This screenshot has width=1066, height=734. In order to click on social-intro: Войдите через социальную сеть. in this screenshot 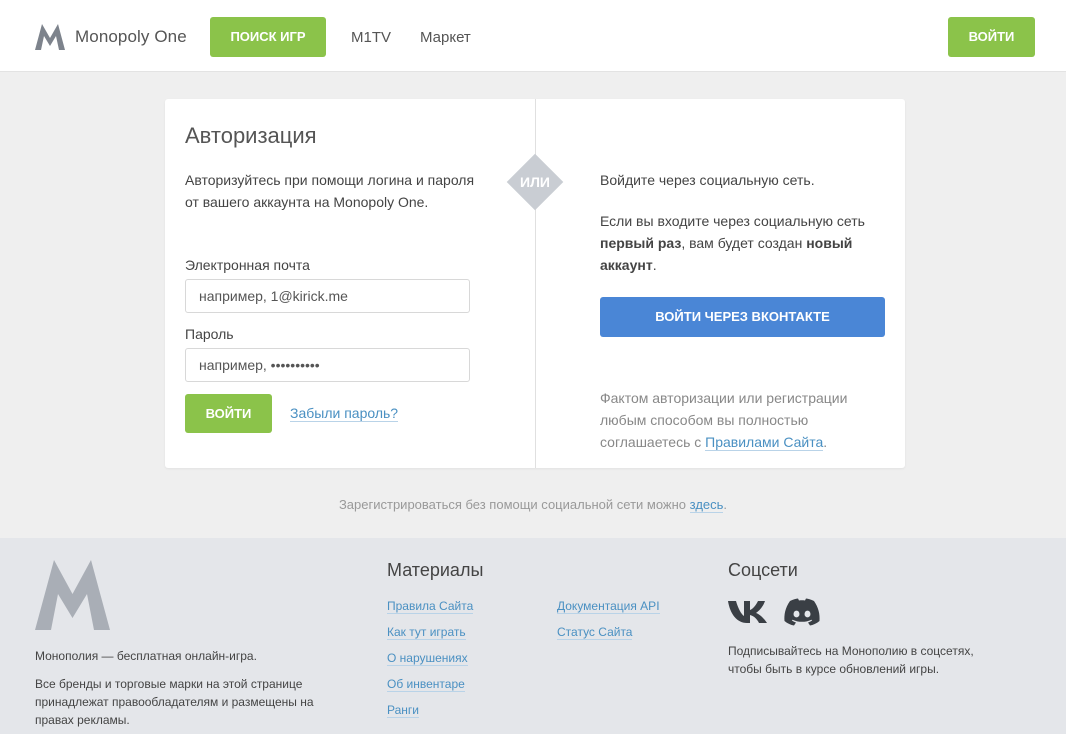, I will do `click(707, 180)`.